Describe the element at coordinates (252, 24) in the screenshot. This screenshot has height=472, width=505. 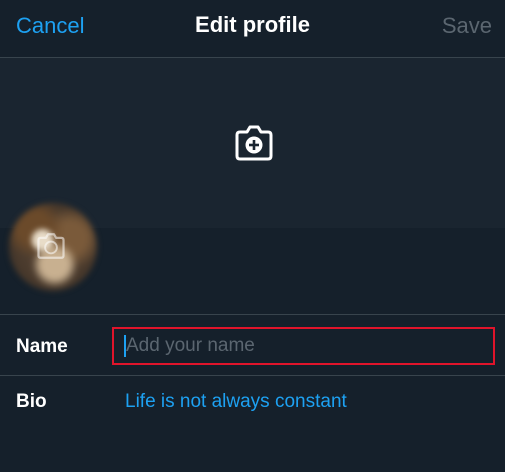
I see `page-title: Edit profile` at that location.